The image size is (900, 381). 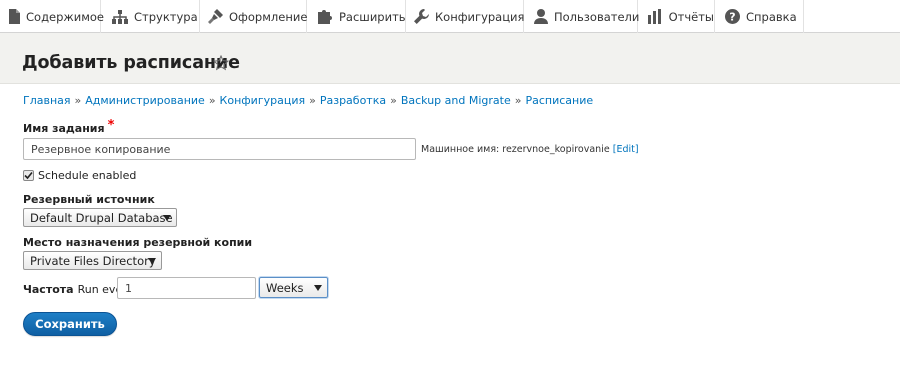 I want to click on toolbar-item-label: Конфигурация, so click(x=480, y=16).